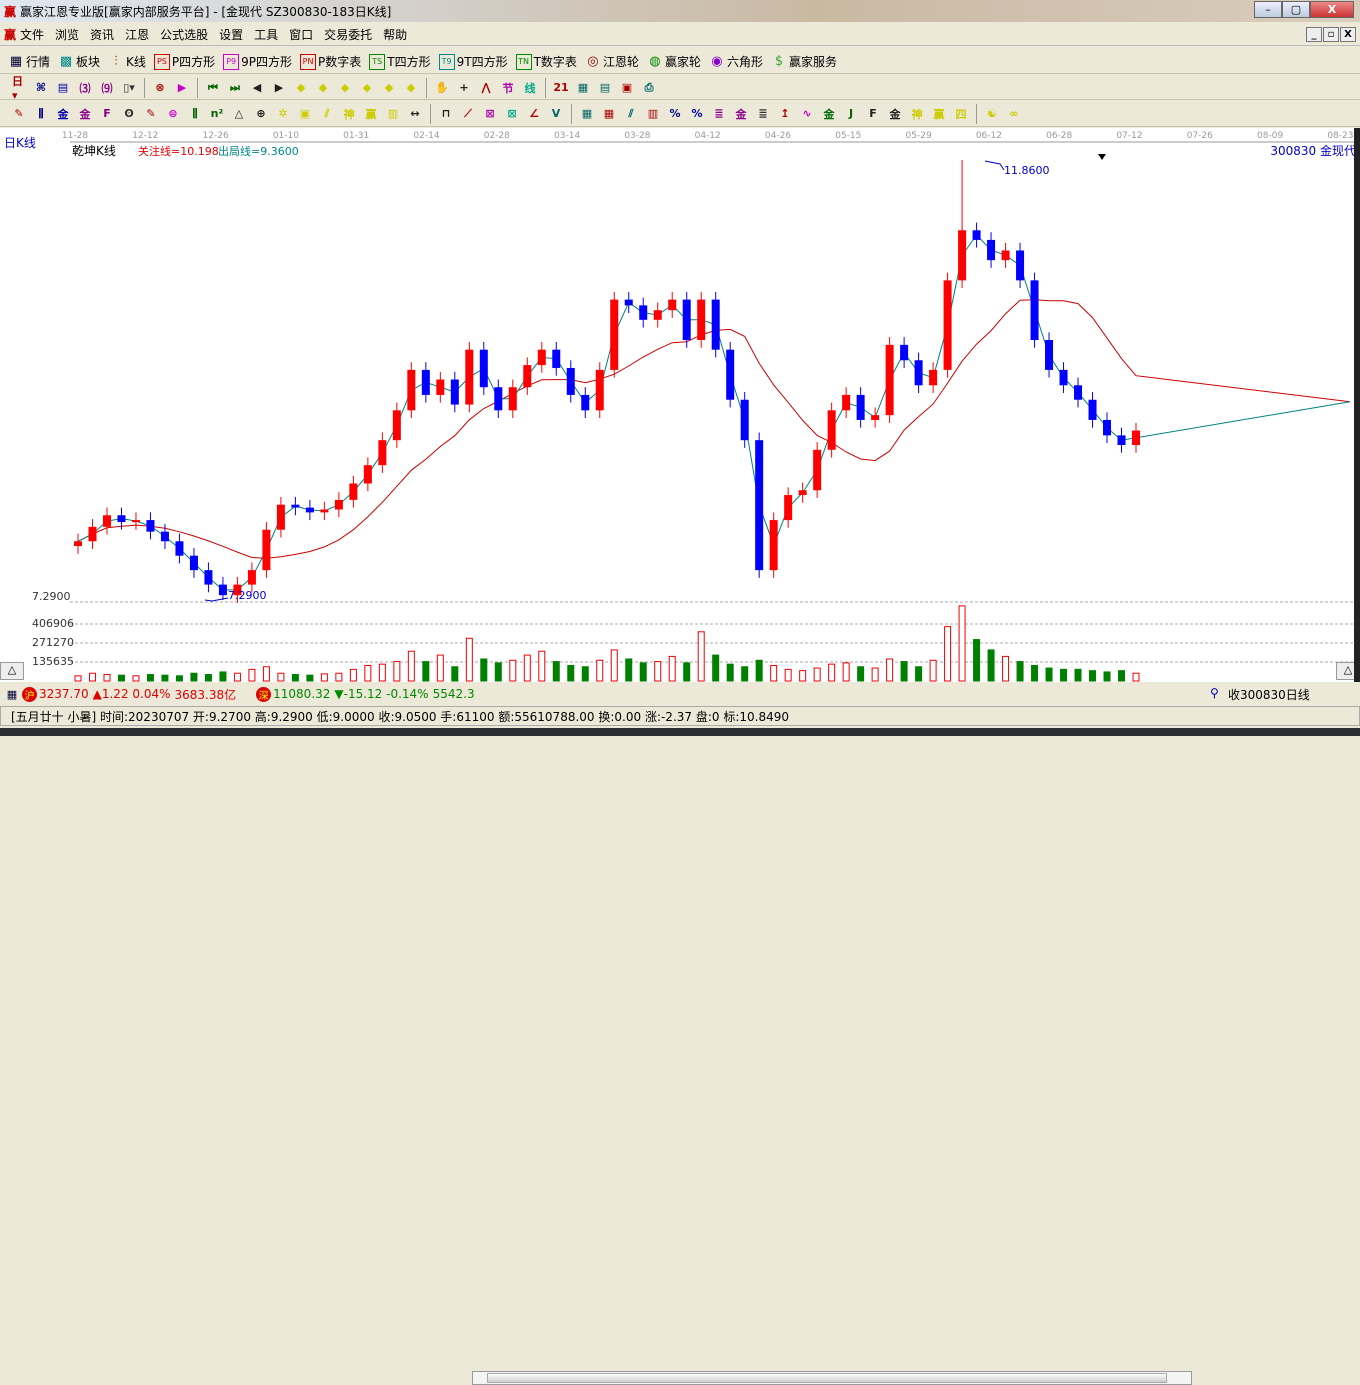  Describe the element at coordinates (587, 114) in the screenshot. I see `grid2-icon: ▦` at that location.